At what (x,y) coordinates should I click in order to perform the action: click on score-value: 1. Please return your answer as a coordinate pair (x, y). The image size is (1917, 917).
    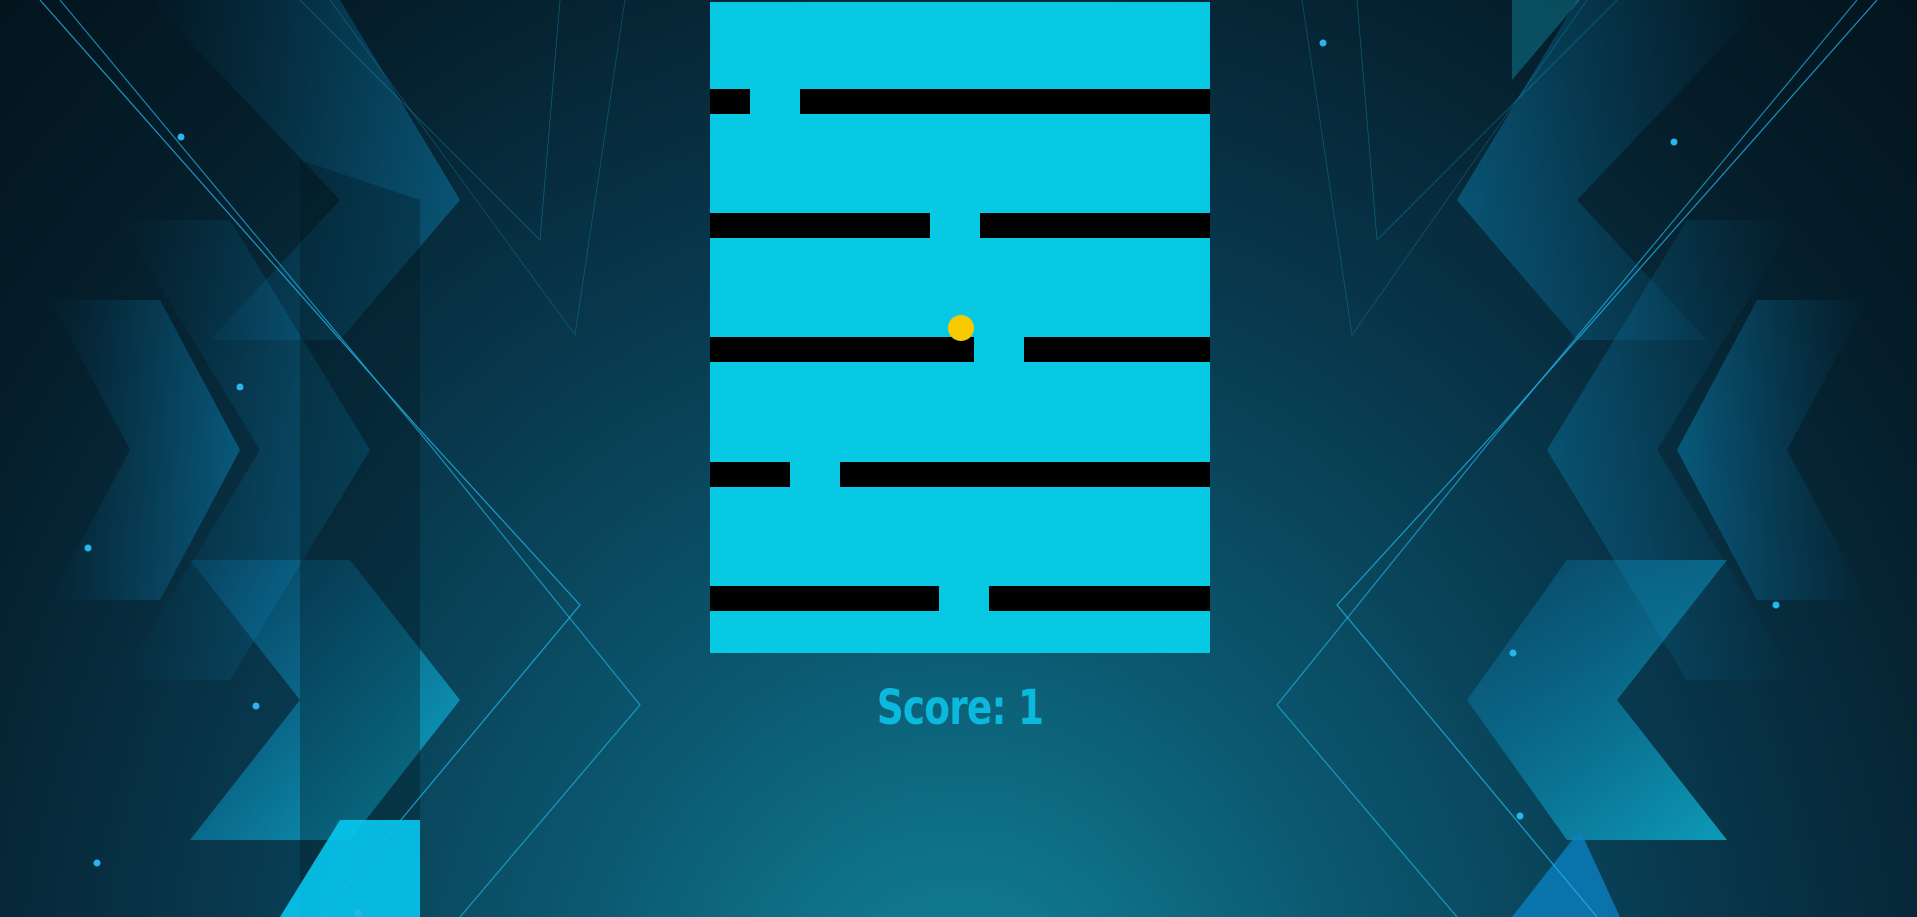
    Looking at the image, I should click on (1031, 708).